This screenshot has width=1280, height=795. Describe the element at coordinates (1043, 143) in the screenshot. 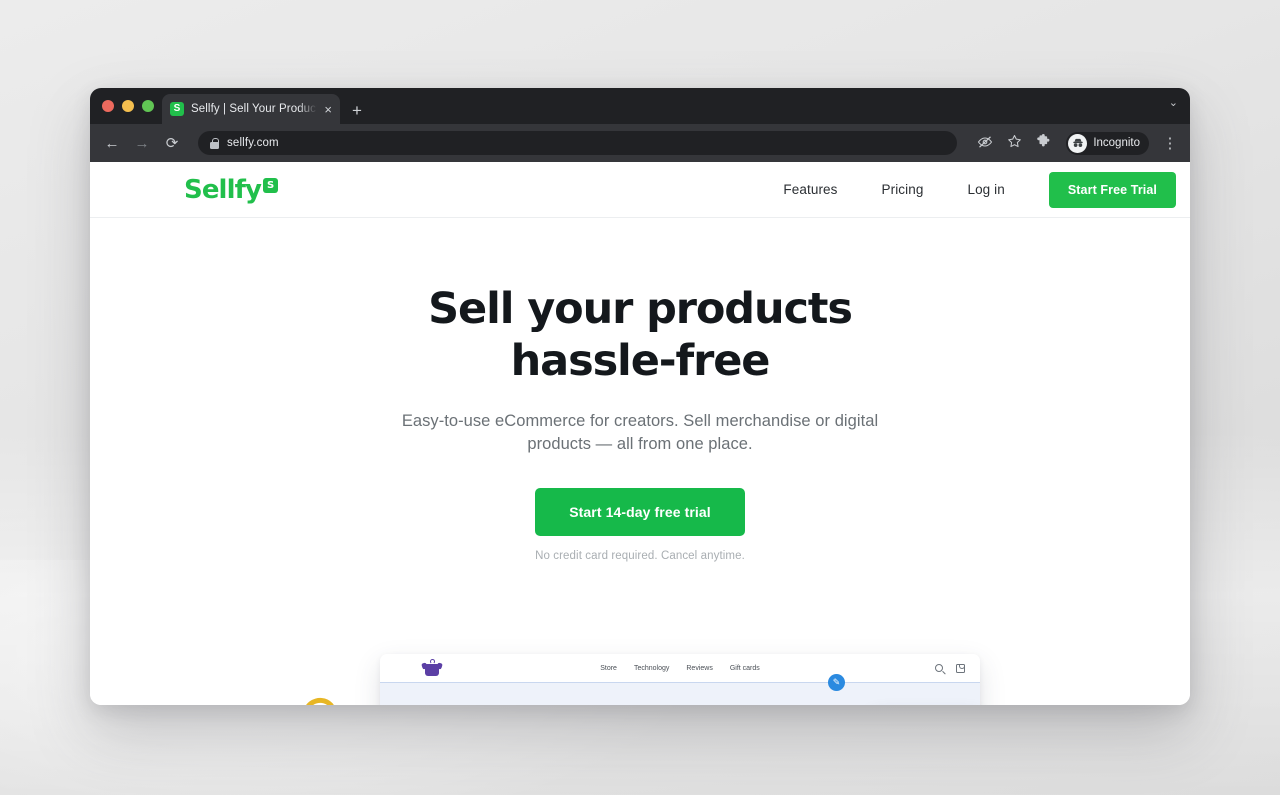

I see `extensions-icon` at that location.